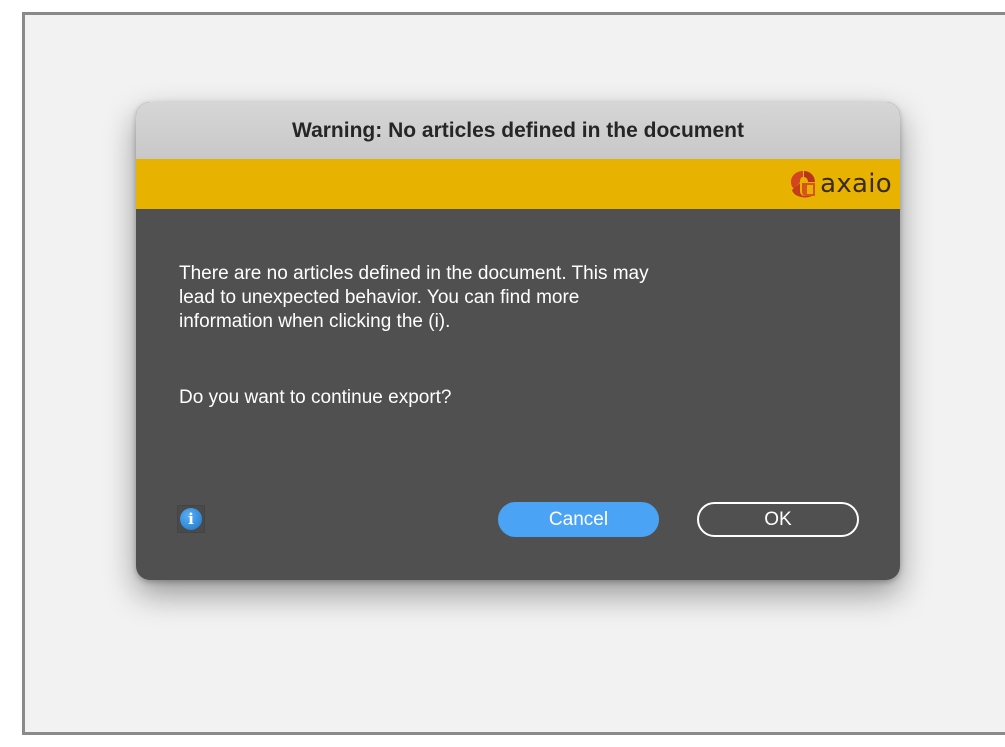  Describe the element at coordinates (518, 184) in the screenshot. I see `brand-bar: axaio` at that location.